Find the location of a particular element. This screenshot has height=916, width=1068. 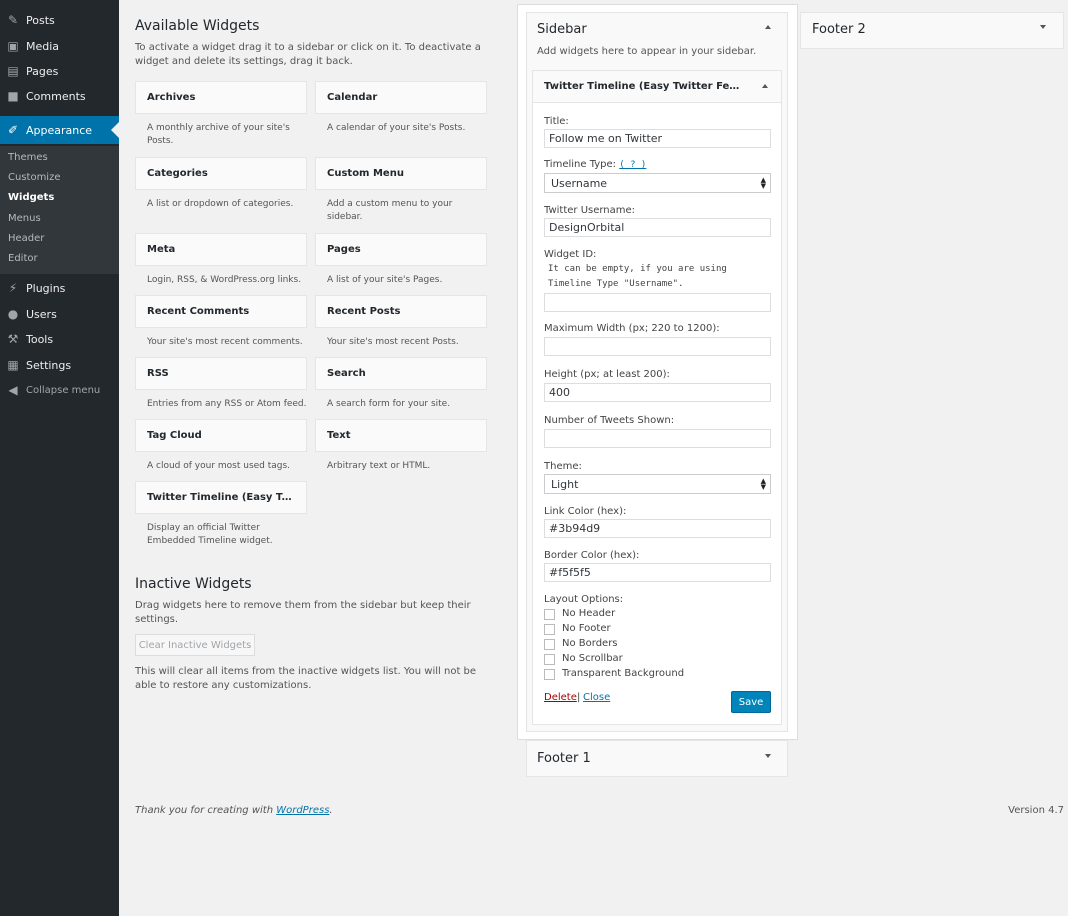

active-arrow is located at coordinates (115, 130).